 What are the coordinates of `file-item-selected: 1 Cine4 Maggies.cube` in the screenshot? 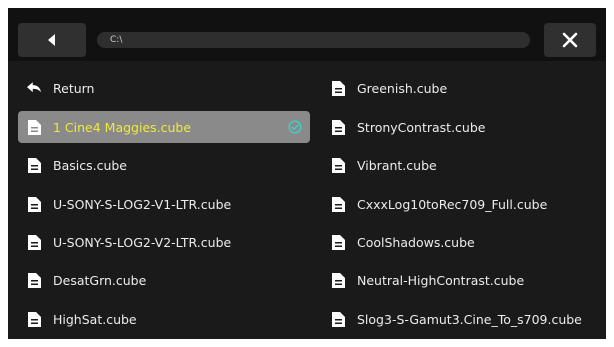 It's located at (164, 127).